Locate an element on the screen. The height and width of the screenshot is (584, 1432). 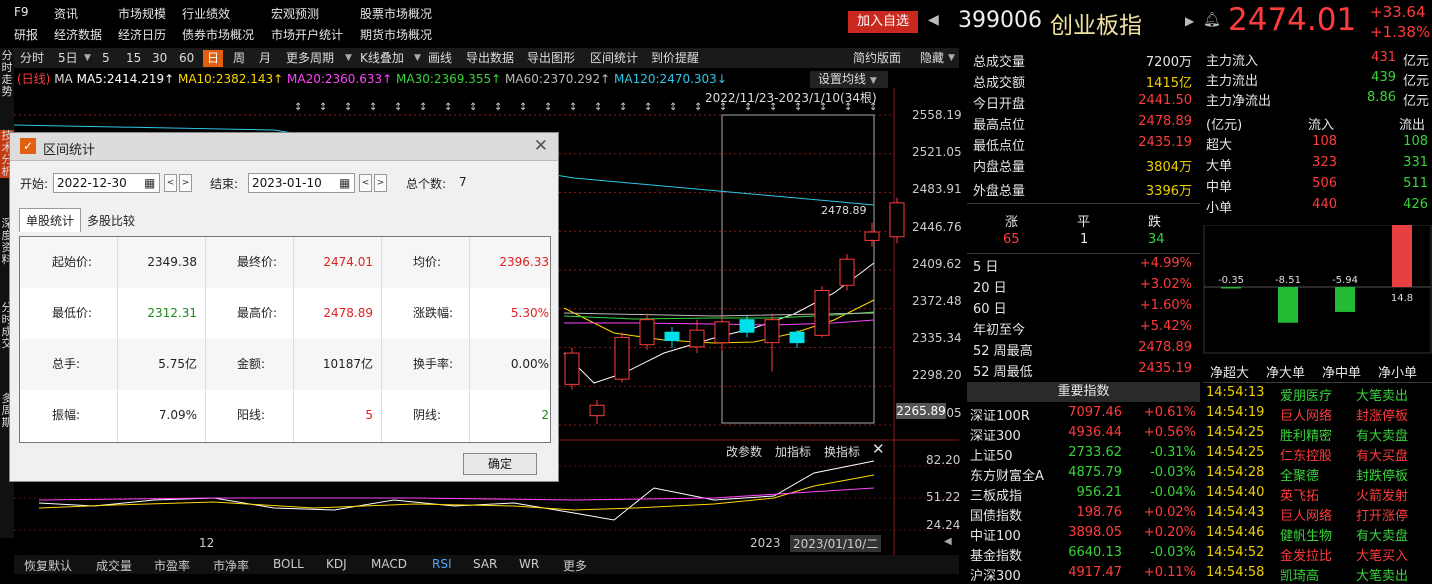
index-name: 国债指数 is located at coordinates (996, 514).